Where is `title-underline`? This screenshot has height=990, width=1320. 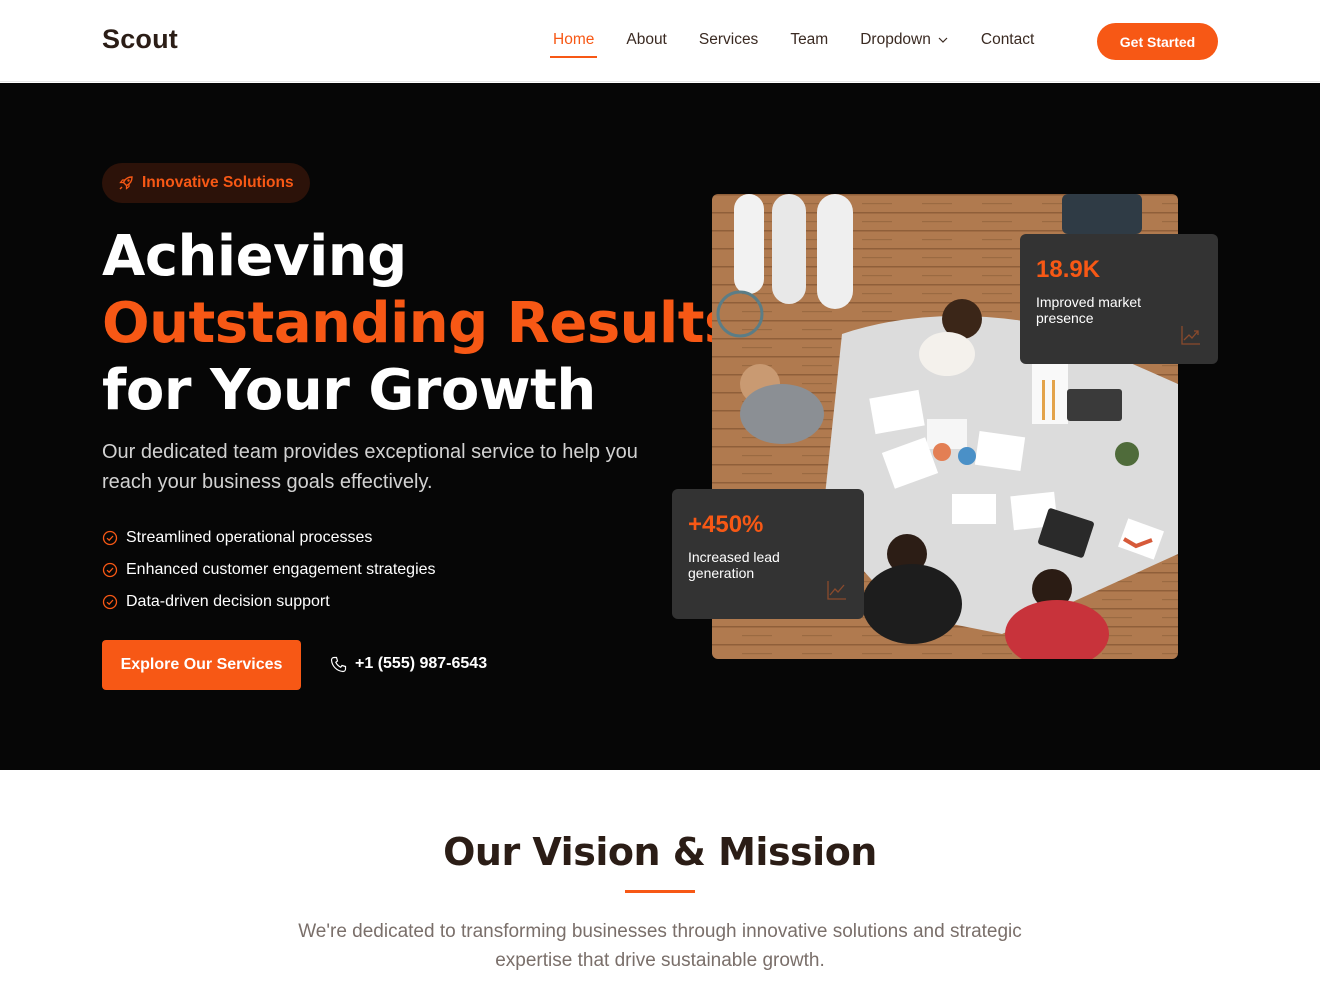 title-underline is located at coordinates (660, 891).